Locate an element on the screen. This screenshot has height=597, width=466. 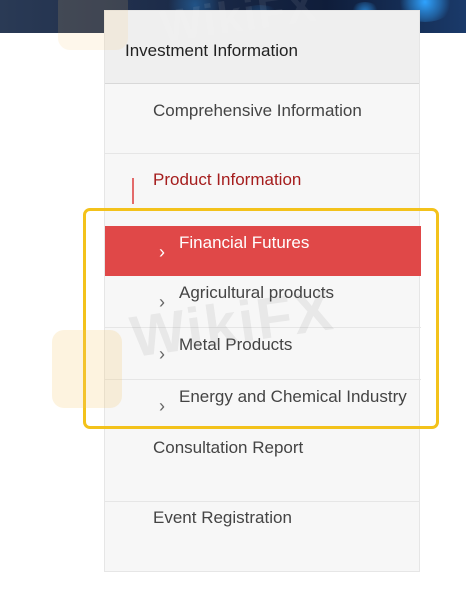
sidebar-item-label: Product Information is located at coordinates (227, 179).